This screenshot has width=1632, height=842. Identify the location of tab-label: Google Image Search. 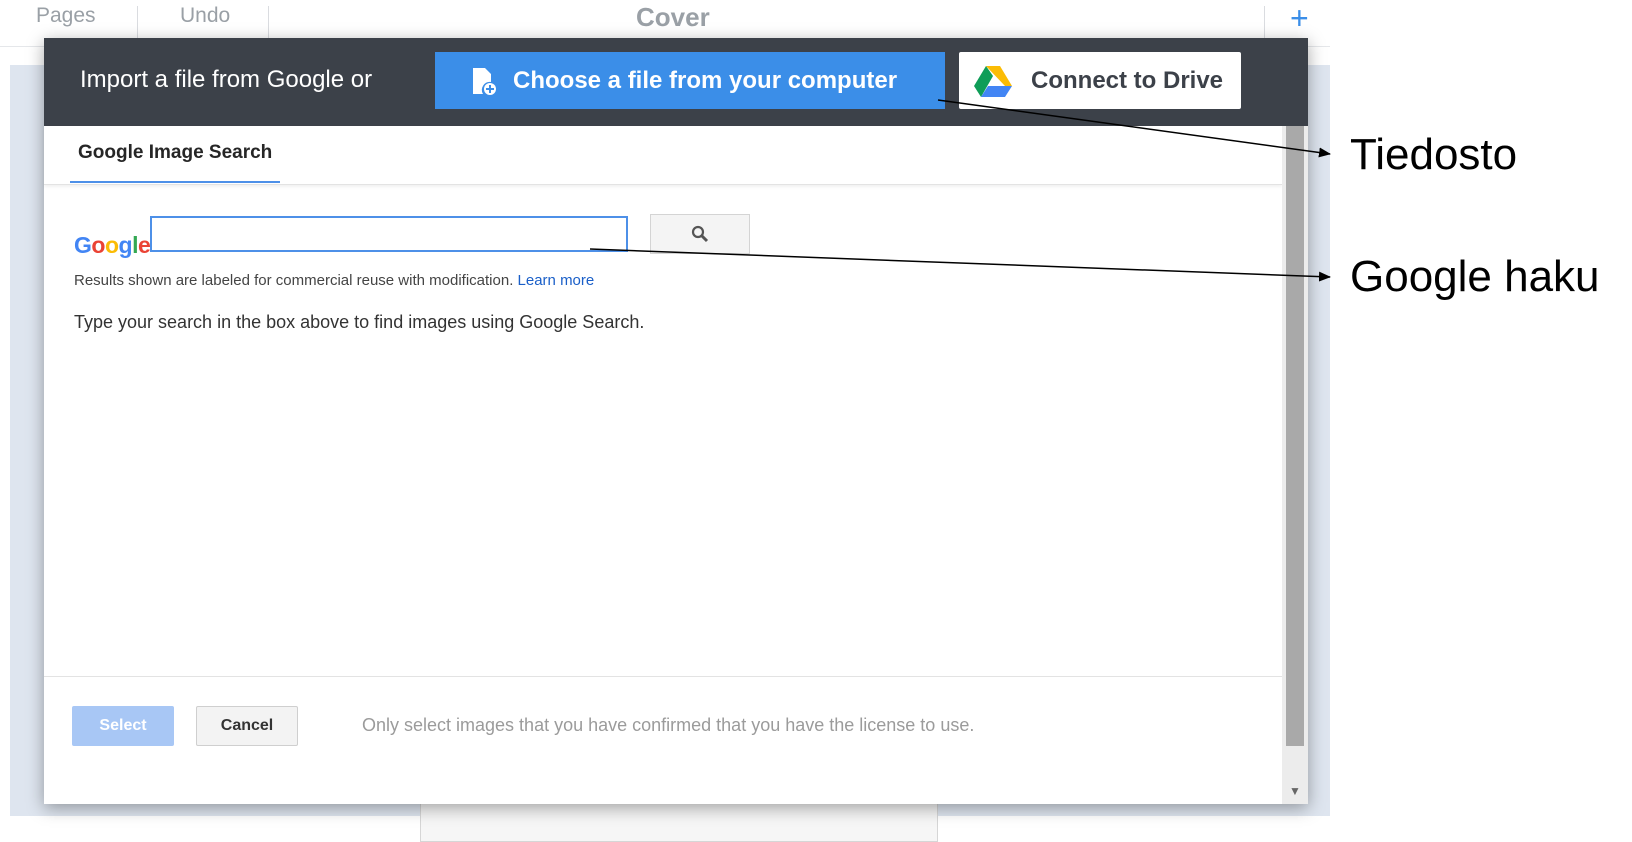
(175, 152).